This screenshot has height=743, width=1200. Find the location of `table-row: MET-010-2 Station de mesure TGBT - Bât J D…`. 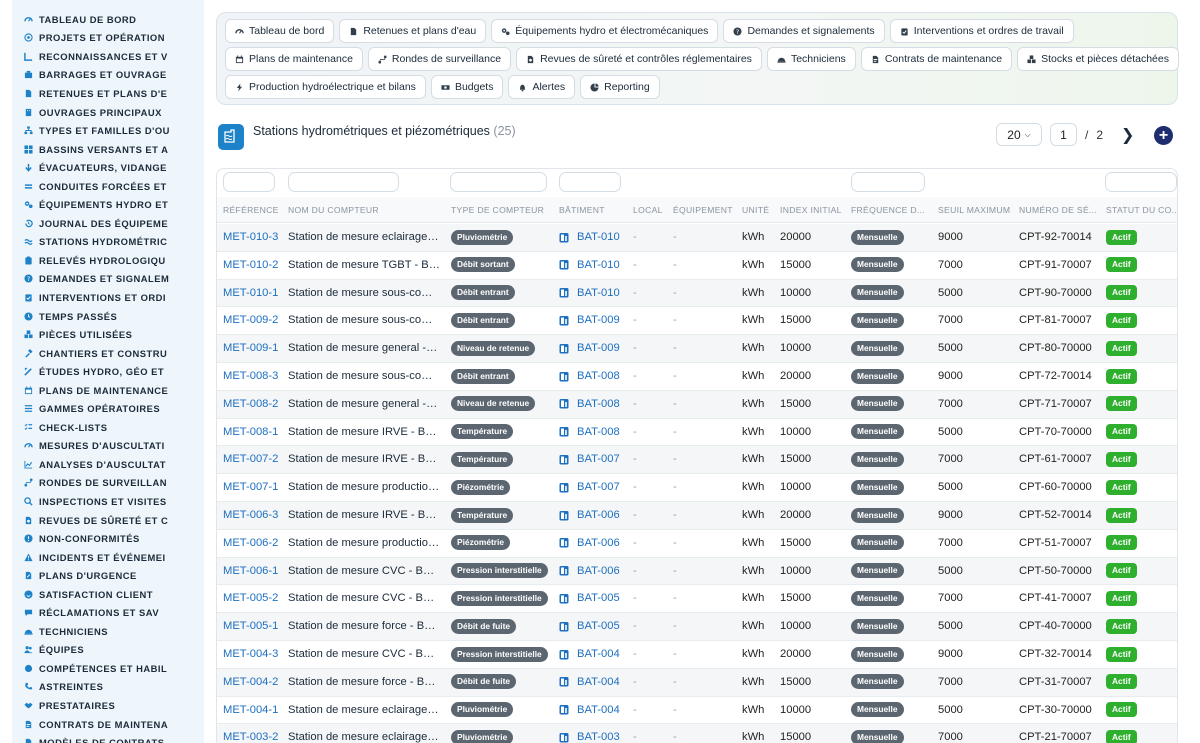

table-row: MET-010-2 Station de mesure TGBT - Bât J D… is located at coordinates (697, 266).